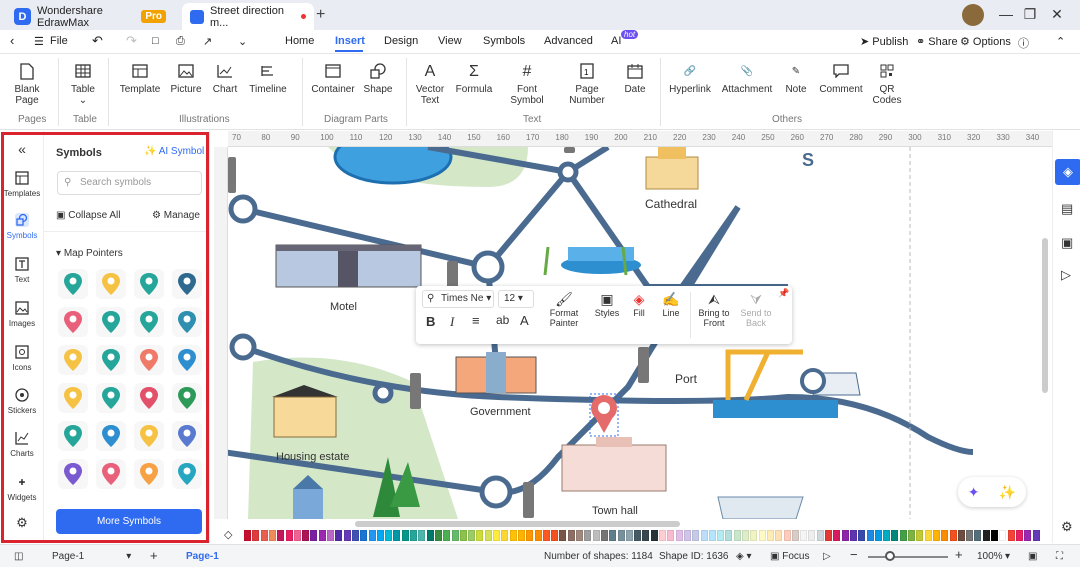 This screenshot has height=567, width=1080. What do you see at coordinates (1060, 41) in the screenshot?
I see `collapse-ribbon-icon: ⌃` at bounding box center [1060, 41].